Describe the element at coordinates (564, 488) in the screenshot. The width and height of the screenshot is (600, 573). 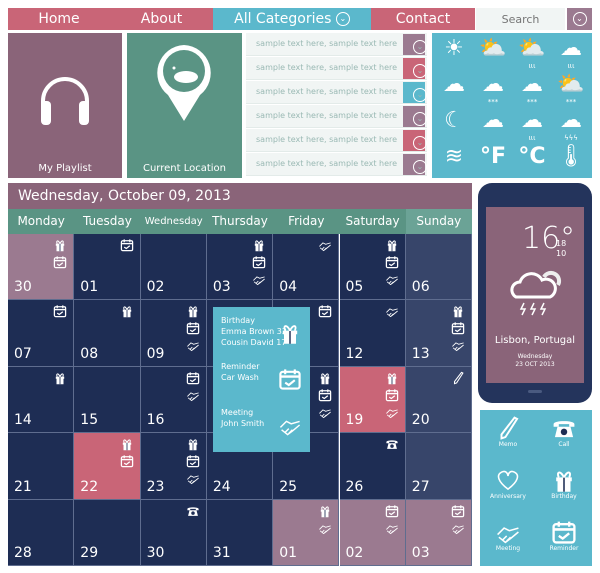
I see `type-birthday: Birthday` at that location.